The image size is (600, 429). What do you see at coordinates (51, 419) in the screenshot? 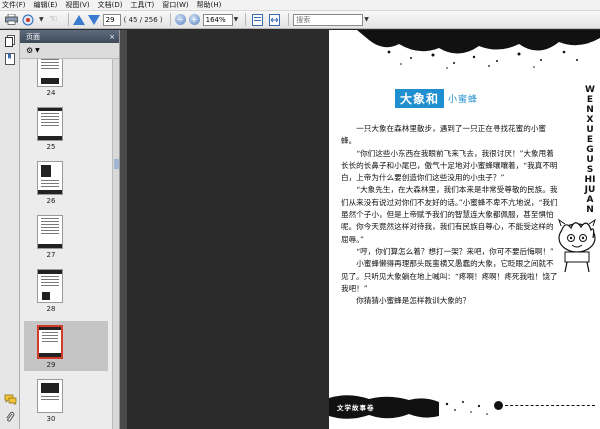
I see `thumbnail-label: 30` at bounding box center [51, 419].